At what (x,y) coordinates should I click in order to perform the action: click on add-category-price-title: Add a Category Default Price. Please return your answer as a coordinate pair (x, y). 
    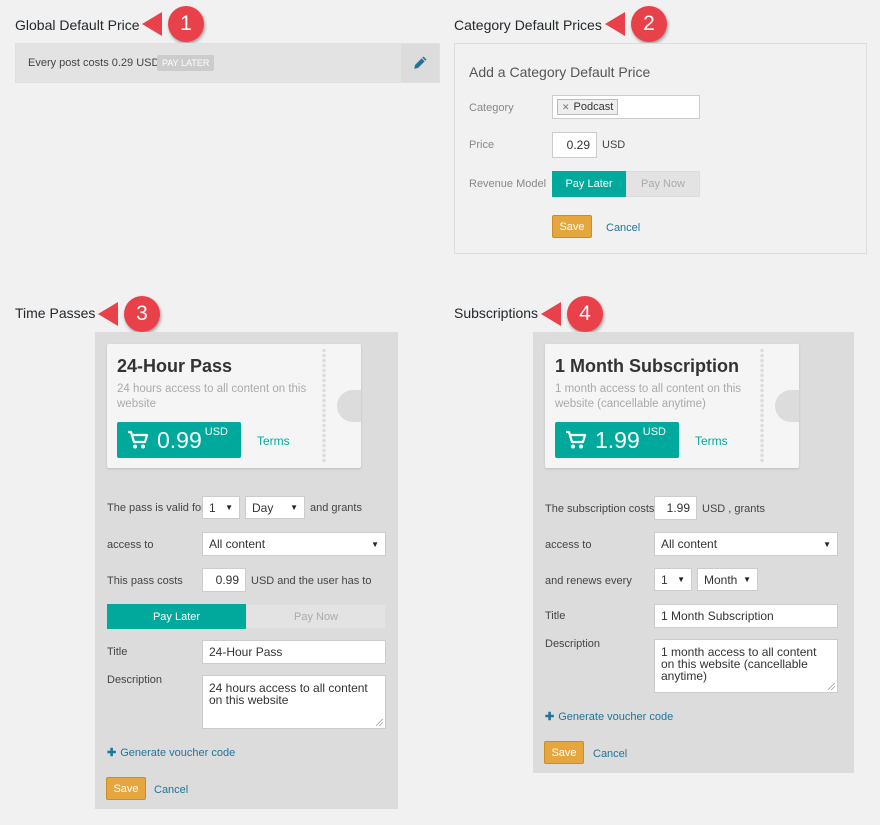
    Looking at the image, I should click on (560, 72).